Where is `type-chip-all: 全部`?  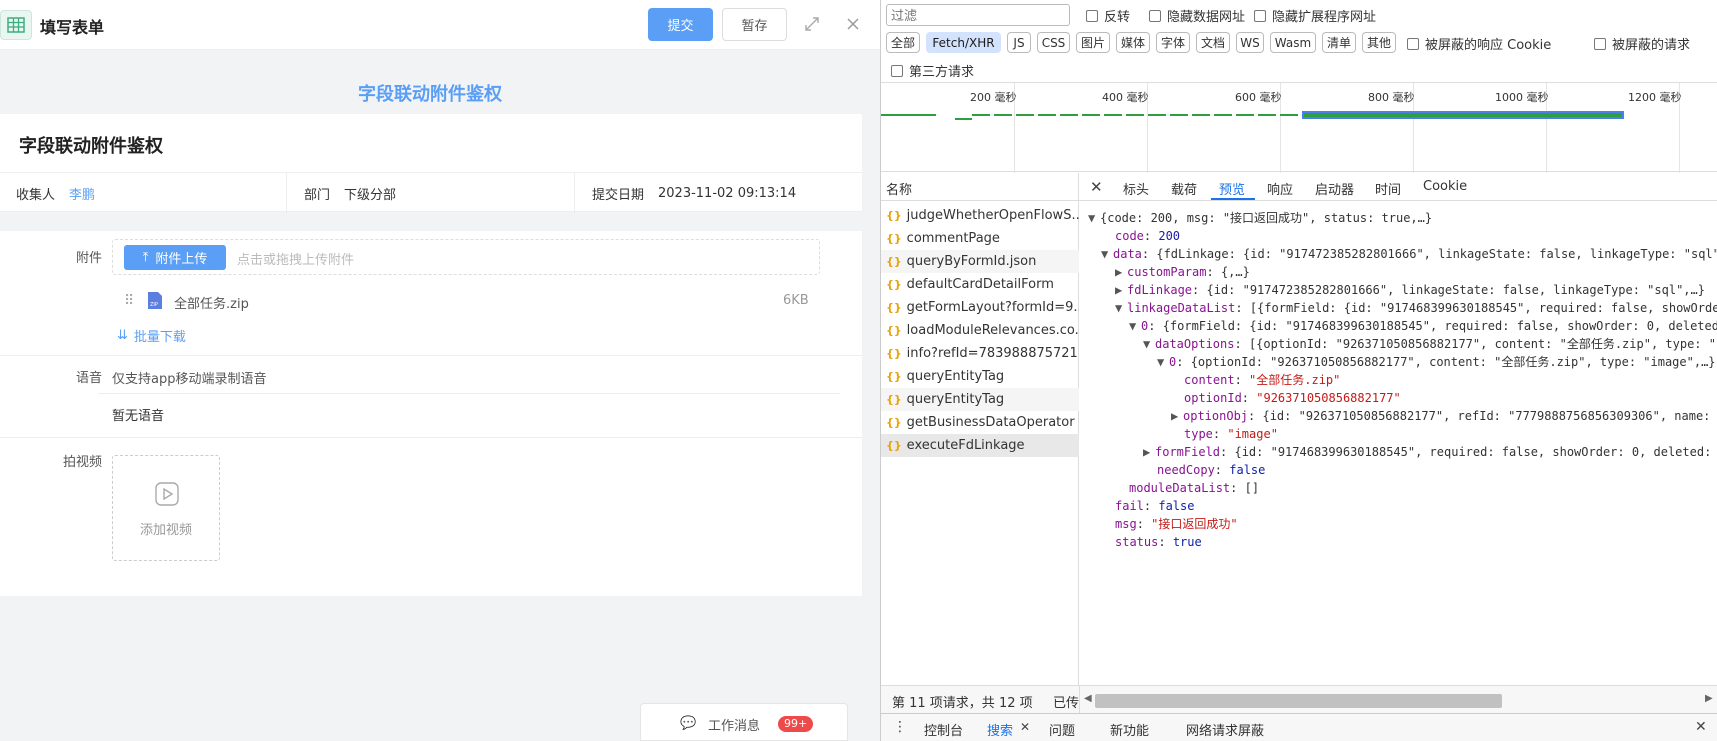
type-chip-all: 全部 is located at coordinates (903, 42).